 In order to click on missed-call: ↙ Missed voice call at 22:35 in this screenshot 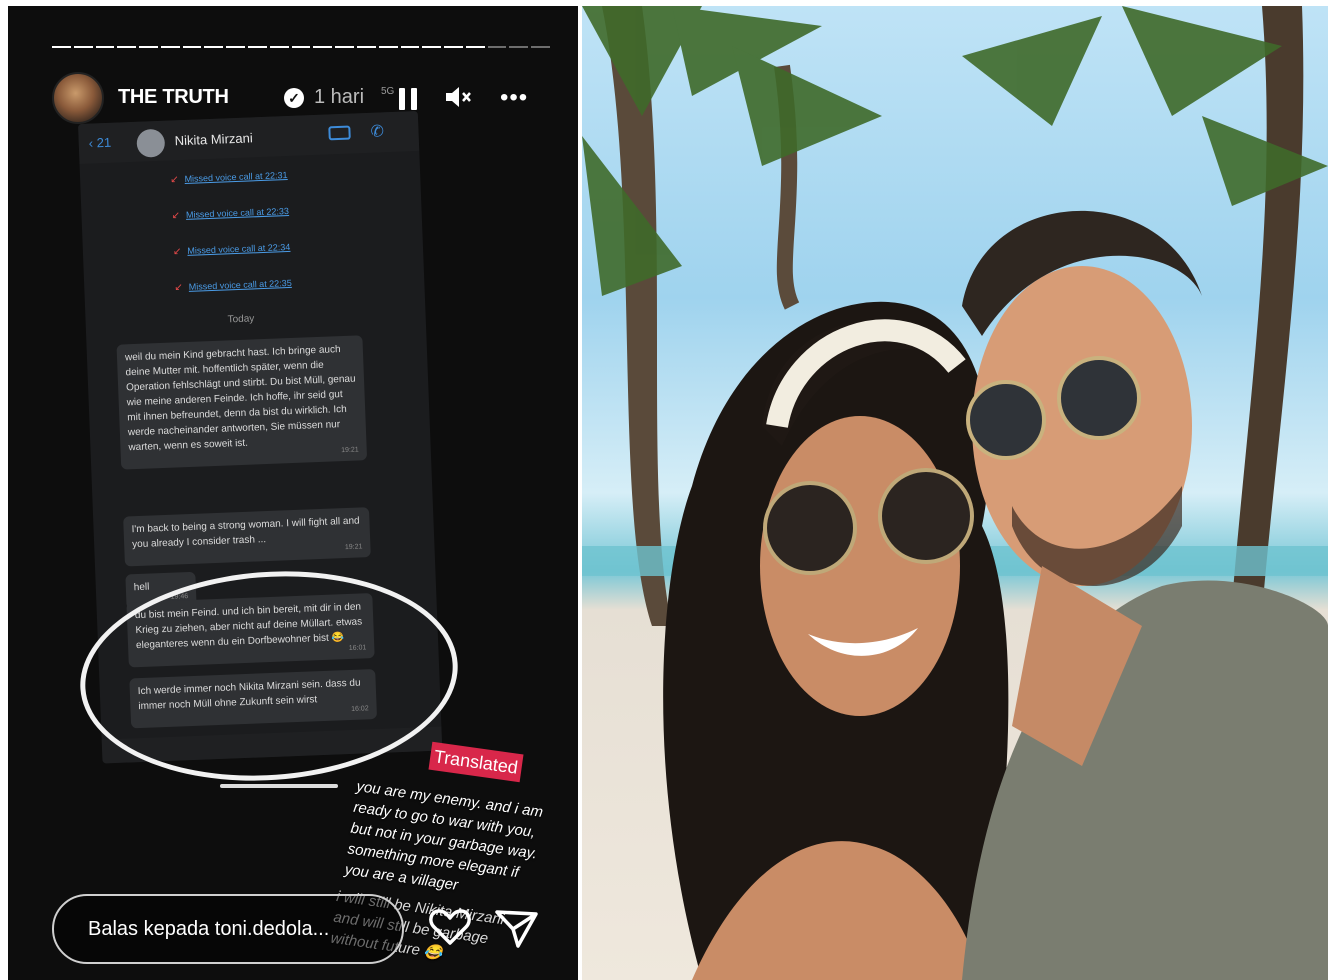, I will do `click(233, 285)`.